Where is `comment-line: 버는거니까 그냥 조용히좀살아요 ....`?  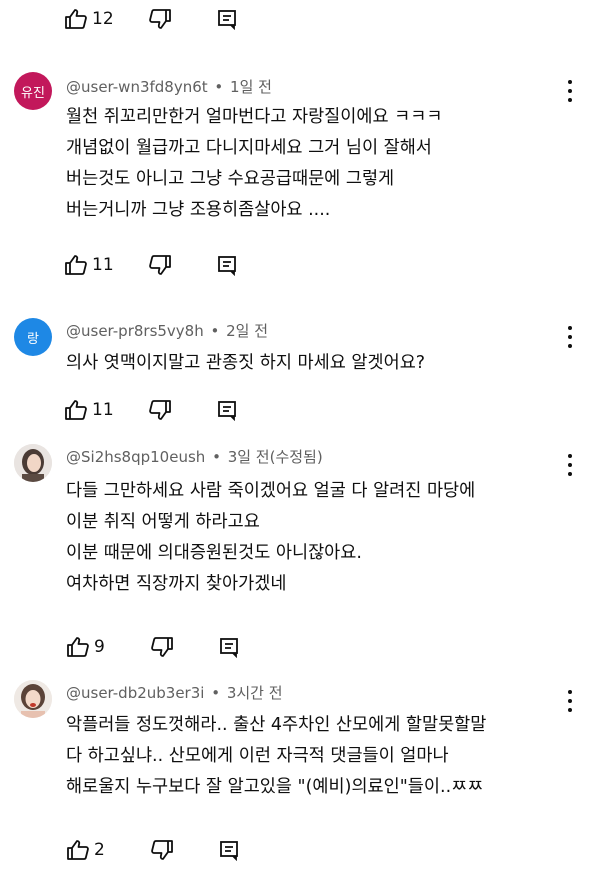 comment-line: 버는거니까 그냥 조용히좀살아요 .... is located at coordinates (198, 210).